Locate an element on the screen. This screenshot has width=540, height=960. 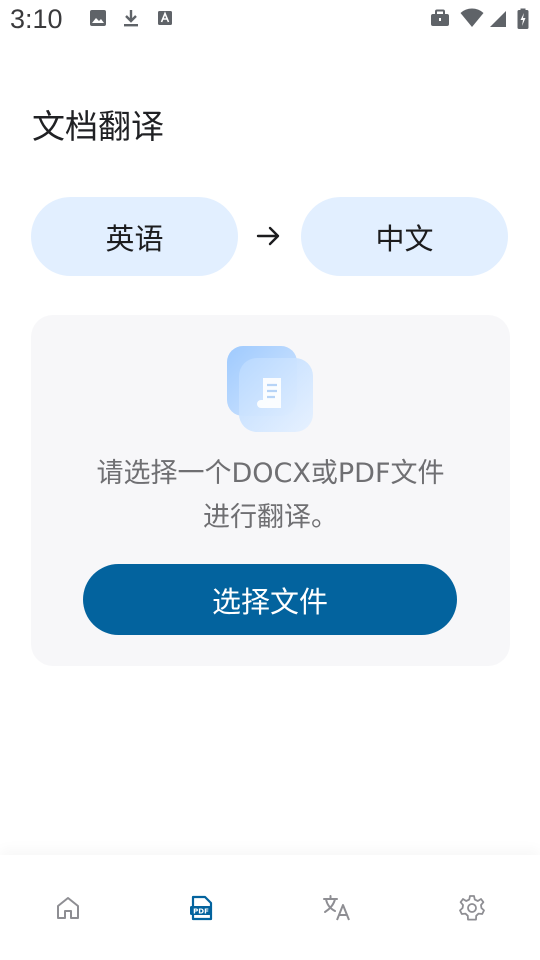
status-bar: 3:10 is located at coordinates (270, 22).